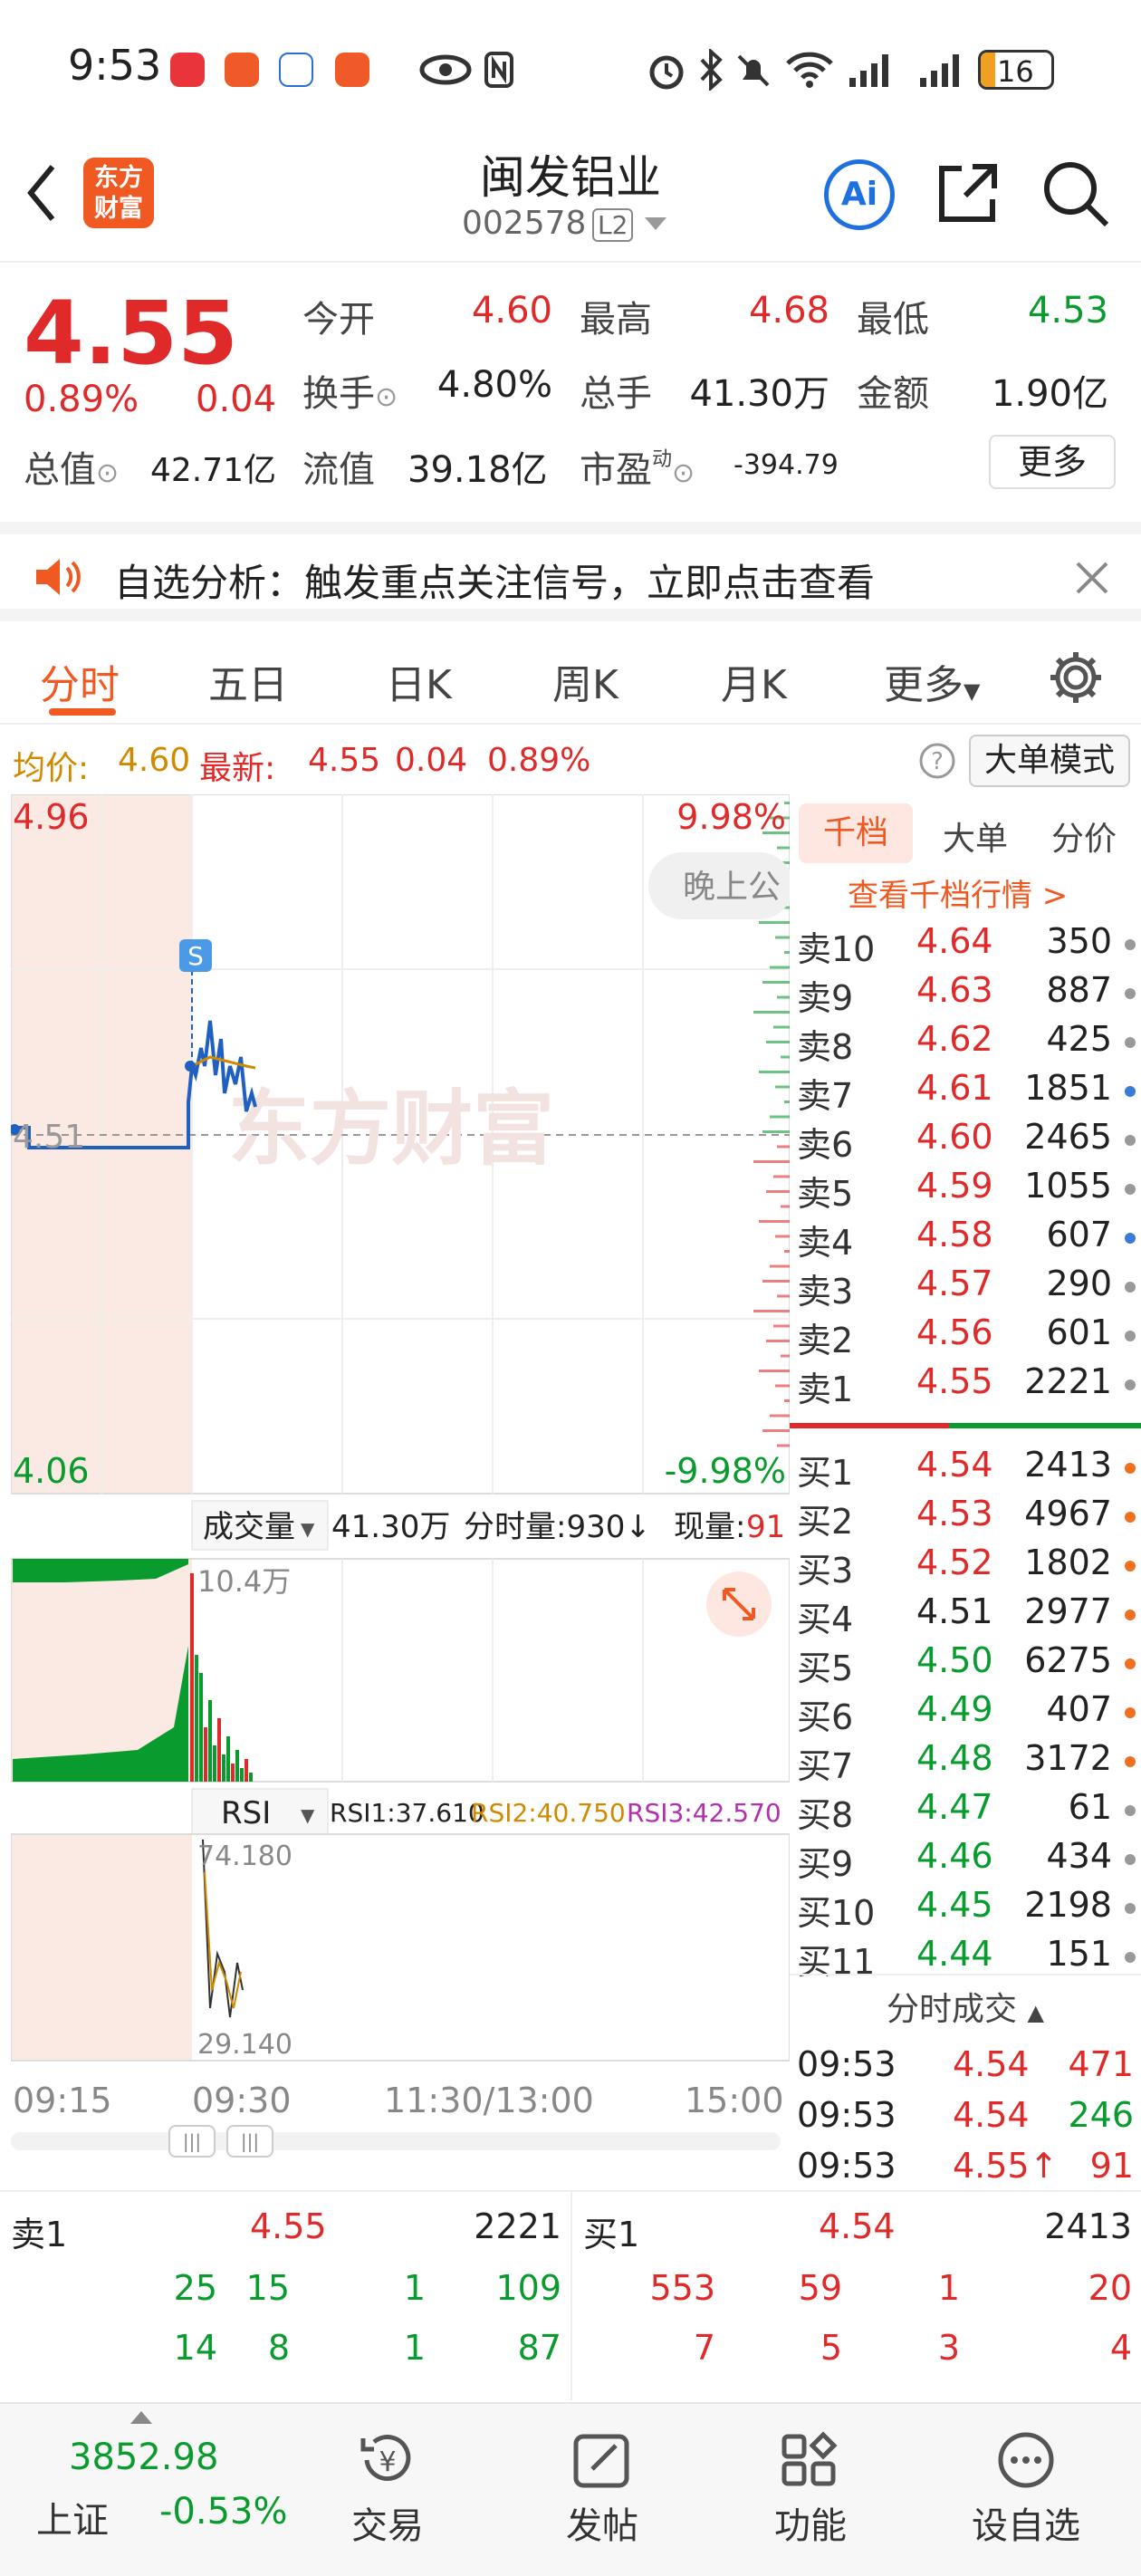 The height and width of the screenshot is (2576, 1141). What do you see at coordinates (1079, 1283) in the screenshot?
I see `ask-volume: 290` at bounding box center [1079, 1283].